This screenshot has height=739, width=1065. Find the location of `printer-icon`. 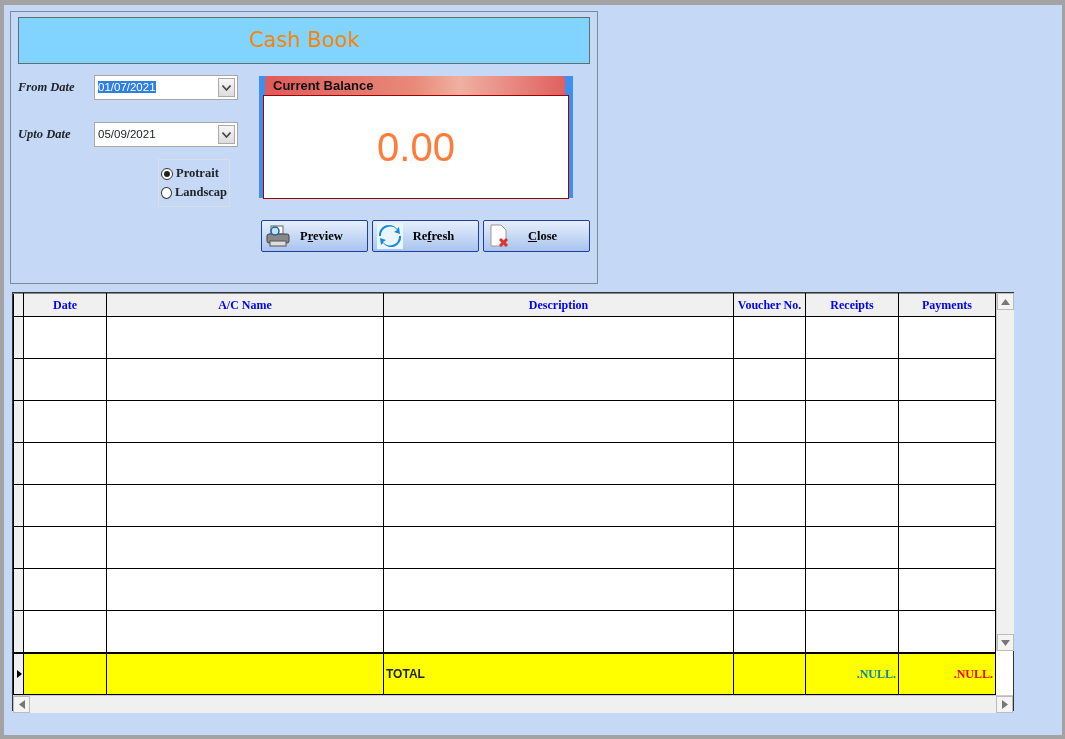

printer-icon is located at coordinates (278, 236).